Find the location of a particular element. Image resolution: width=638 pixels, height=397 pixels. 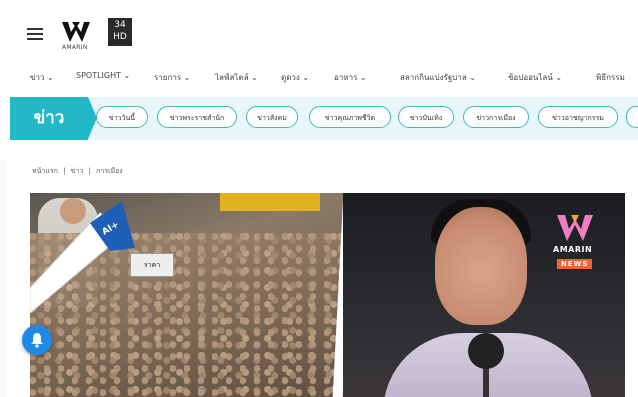

nav-item-lottery: สลากกินแบ่งรัฐบาล ⌄ is located at coordinates (438, 77).